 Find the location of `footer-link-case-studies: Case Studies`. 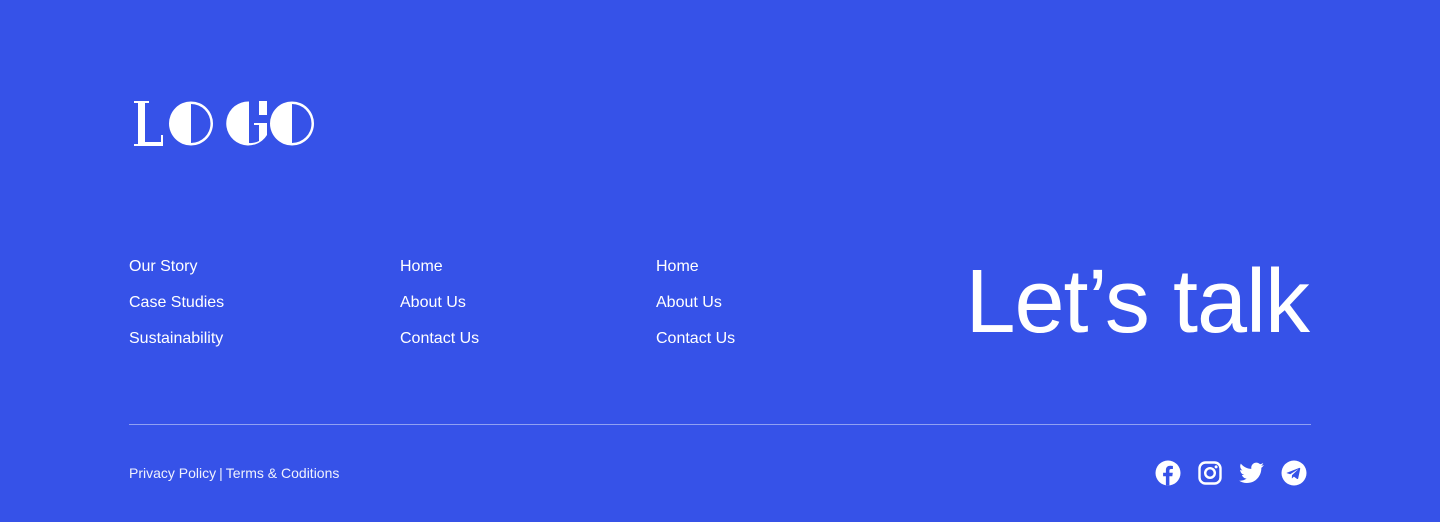

footer-link-case-studies: Case Studies is located at coordinates (176, 309).